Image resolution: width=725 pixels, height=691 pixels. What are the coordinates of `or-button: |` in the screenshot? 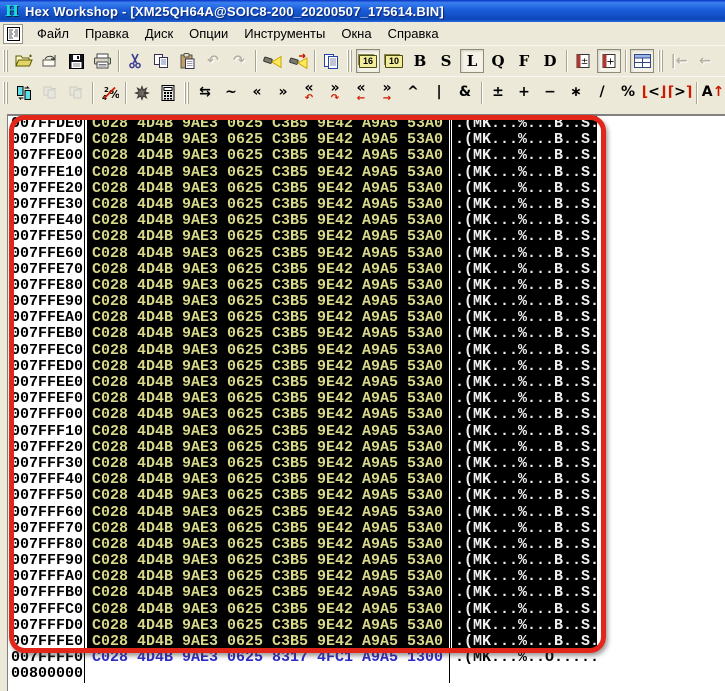 It's located at (439, 93).